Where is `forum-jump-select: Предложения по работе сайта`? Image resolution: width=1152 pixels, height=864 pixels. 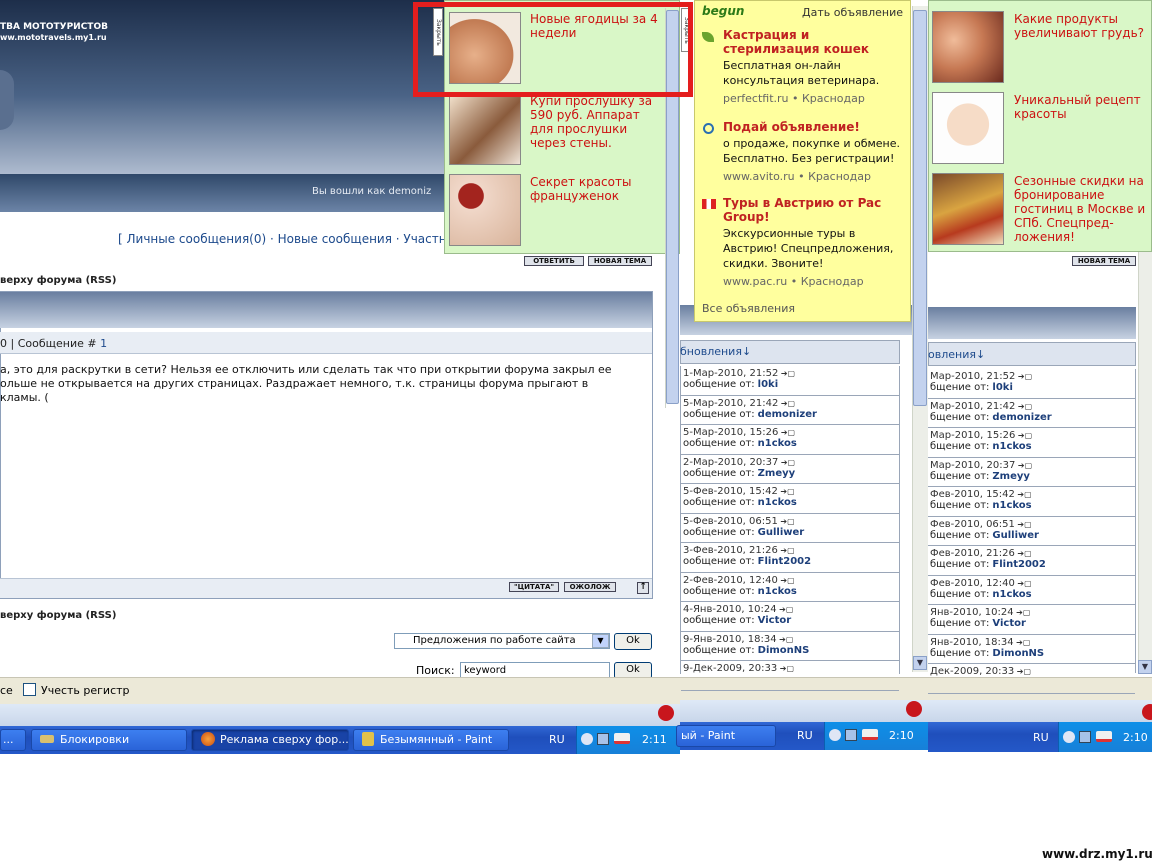
forum-jump-select: Предложения по работе сайта is located at coordinates (502, 641).